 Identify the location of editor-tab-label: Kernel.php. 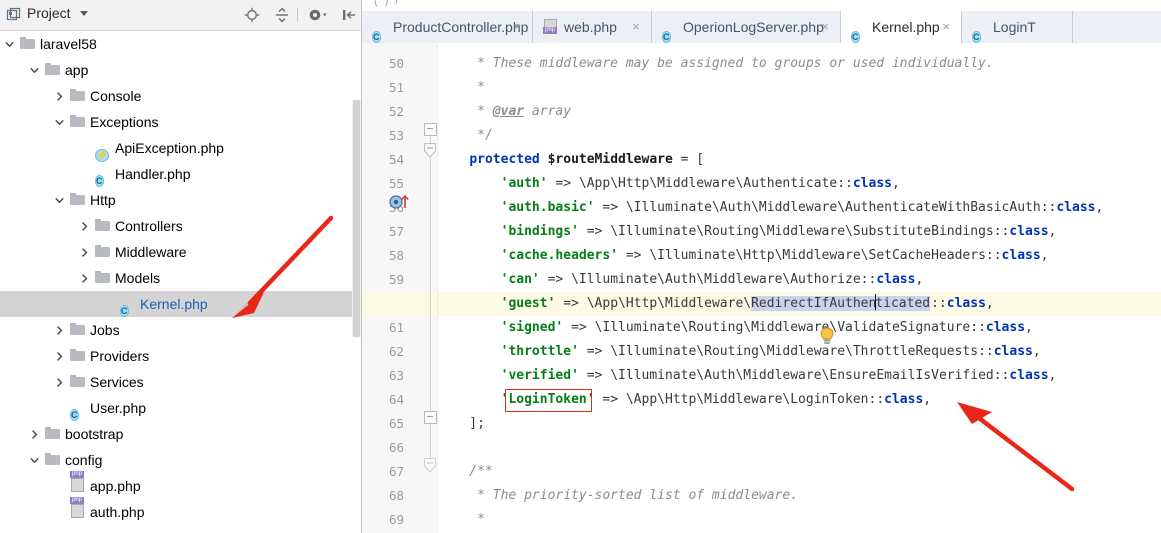
(906, 27).